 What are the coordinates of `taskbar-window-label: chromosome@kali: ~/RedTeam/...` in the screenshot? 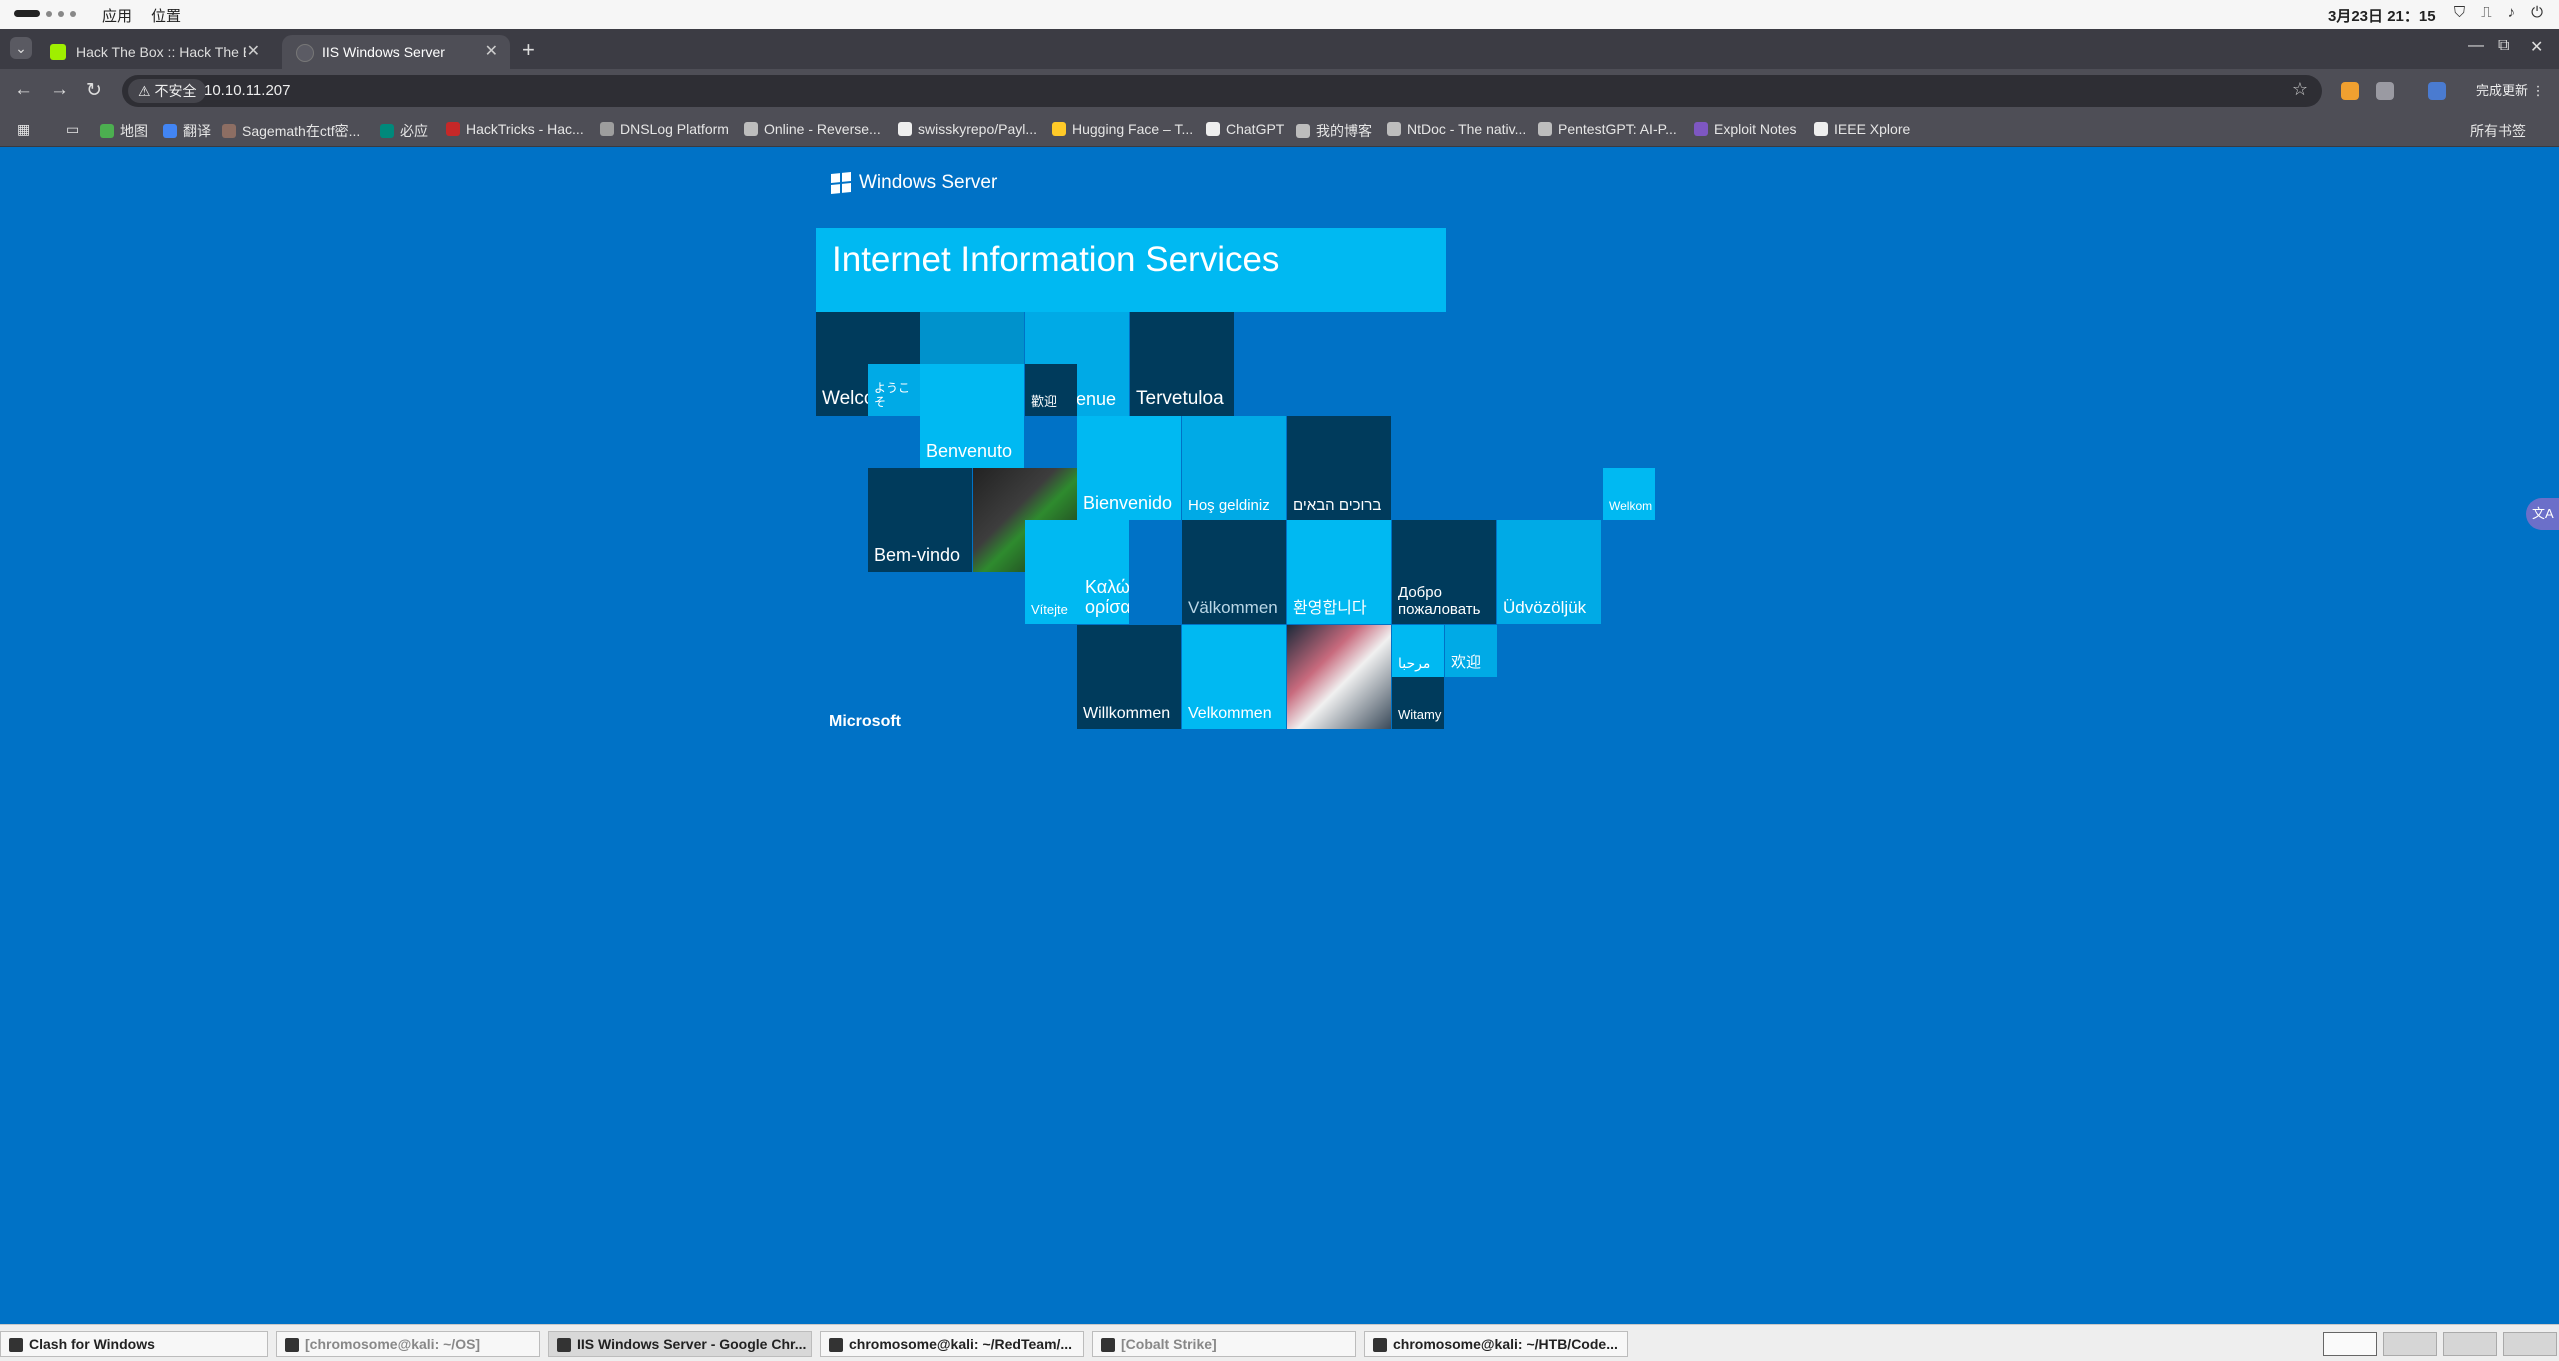 It's located at (961, 1344).